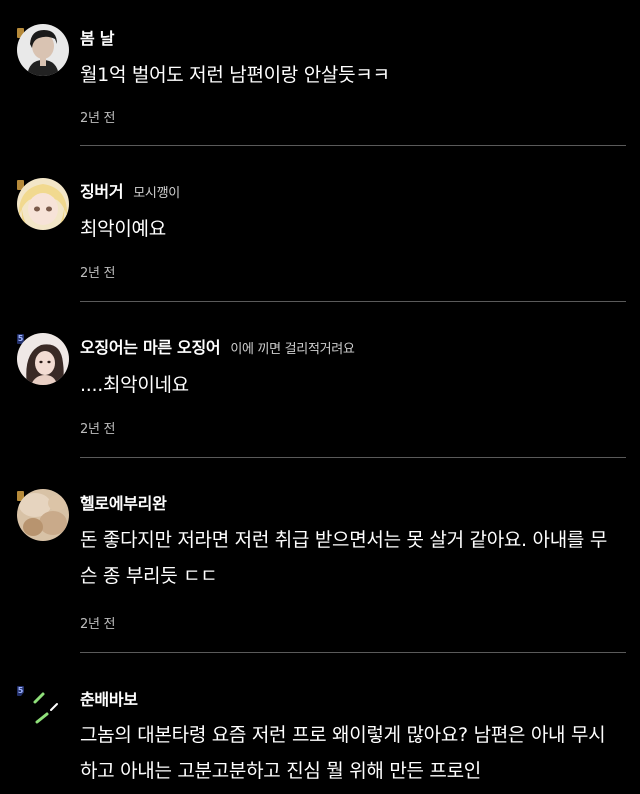 This screenshot has height=794, width=640. What do you see at coordinates (134, 385) in the screenshot?
I see `comment-text: ....최악이네요` at bounding box center [134, 385].